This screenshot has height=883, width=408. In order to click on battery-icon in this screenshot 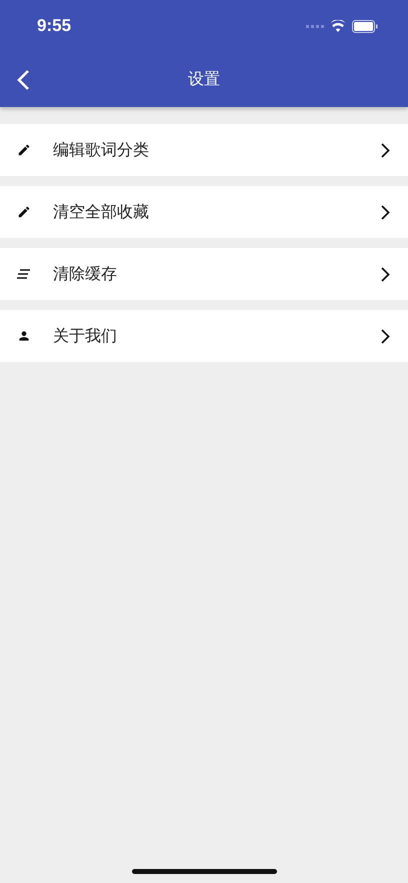, I will do `click(365, 26)`.